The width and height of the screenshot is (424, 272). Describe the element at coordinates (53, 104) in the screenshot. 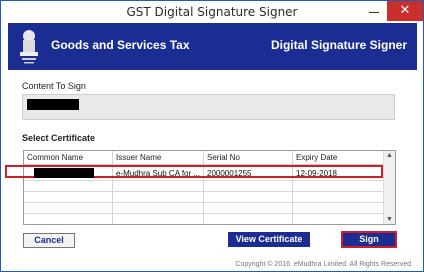

I see `redacted-content` at that location.